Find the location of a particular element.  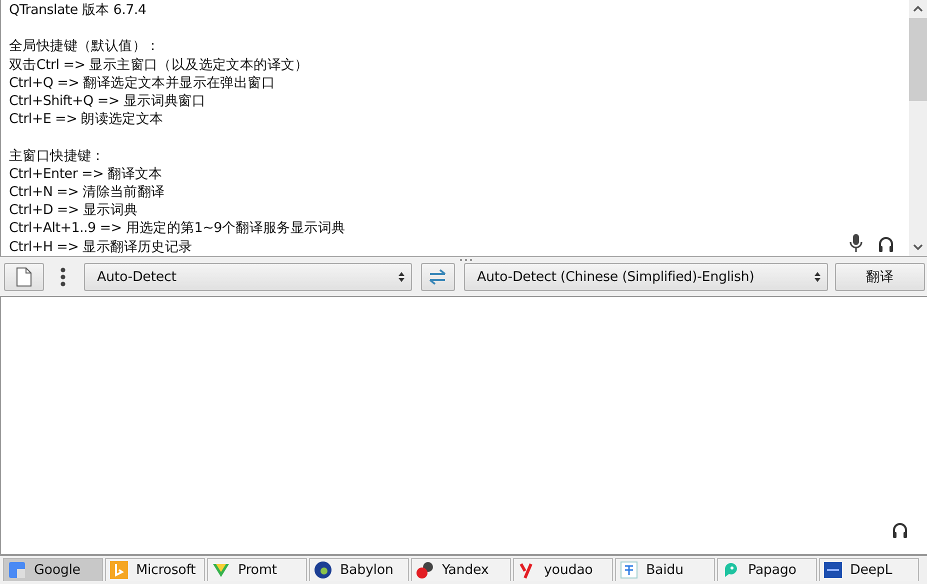

splitter-handle is located at coordinates (466, 260).